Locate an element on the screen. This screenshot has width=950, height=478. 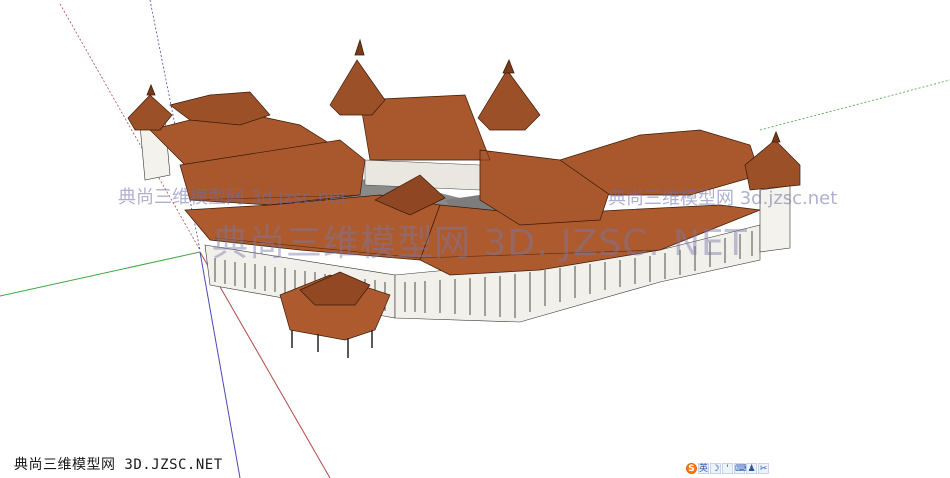
tools-icon: ✂ is located at coordinates (763, 468).